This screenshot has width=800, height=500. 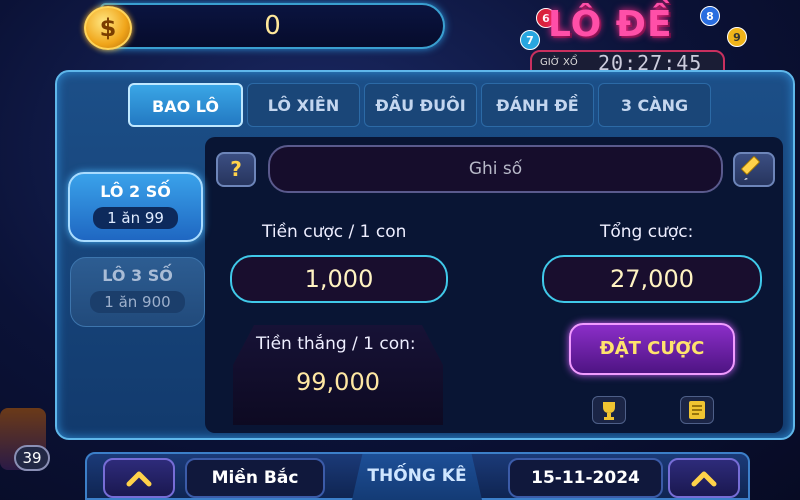 I want to click on tab-dau-duoi: ĐẦU ĐUÔI, so click(x=420, y=105).